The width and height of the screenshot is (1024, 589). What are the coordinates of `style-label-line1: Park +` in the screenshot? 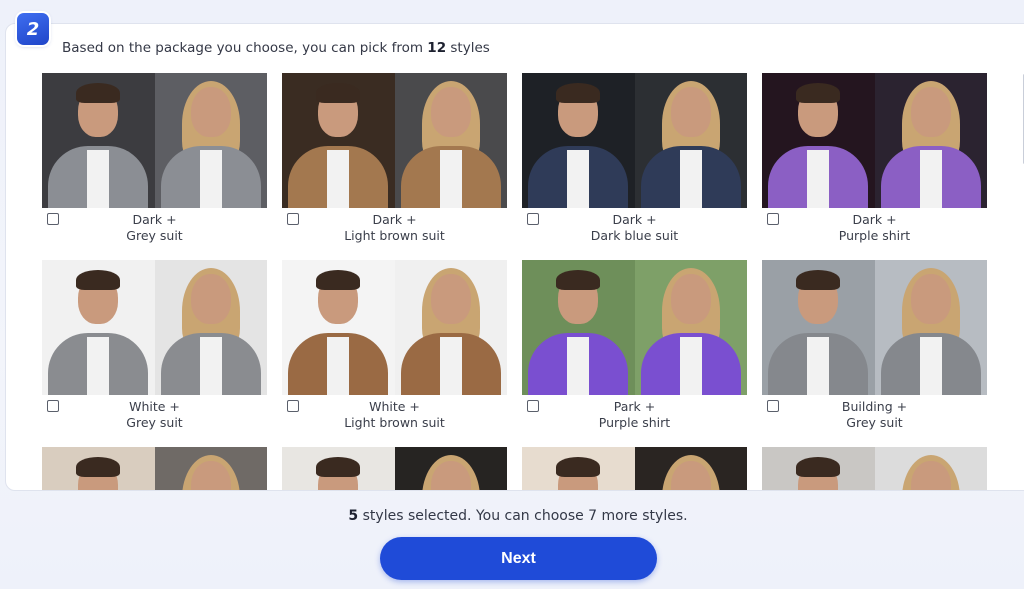 It's located at (634, 406).